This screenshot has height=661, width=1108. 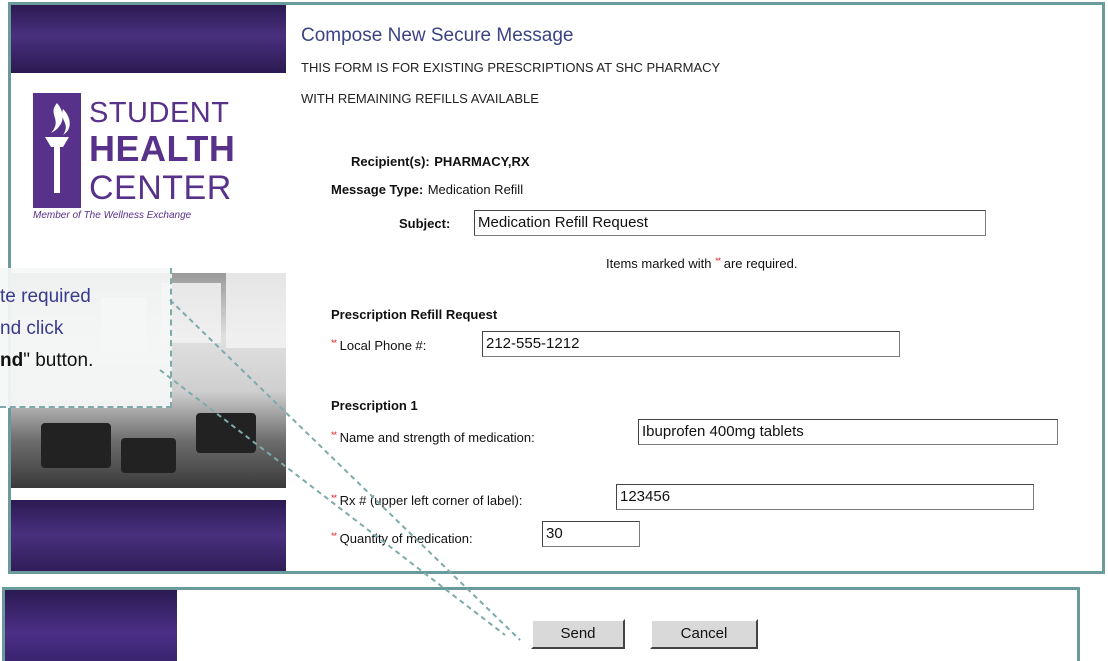 What do you see at coordinates (57, 150) in the screenshot?
I see `torch-icon` at bounding box center [57, 150].